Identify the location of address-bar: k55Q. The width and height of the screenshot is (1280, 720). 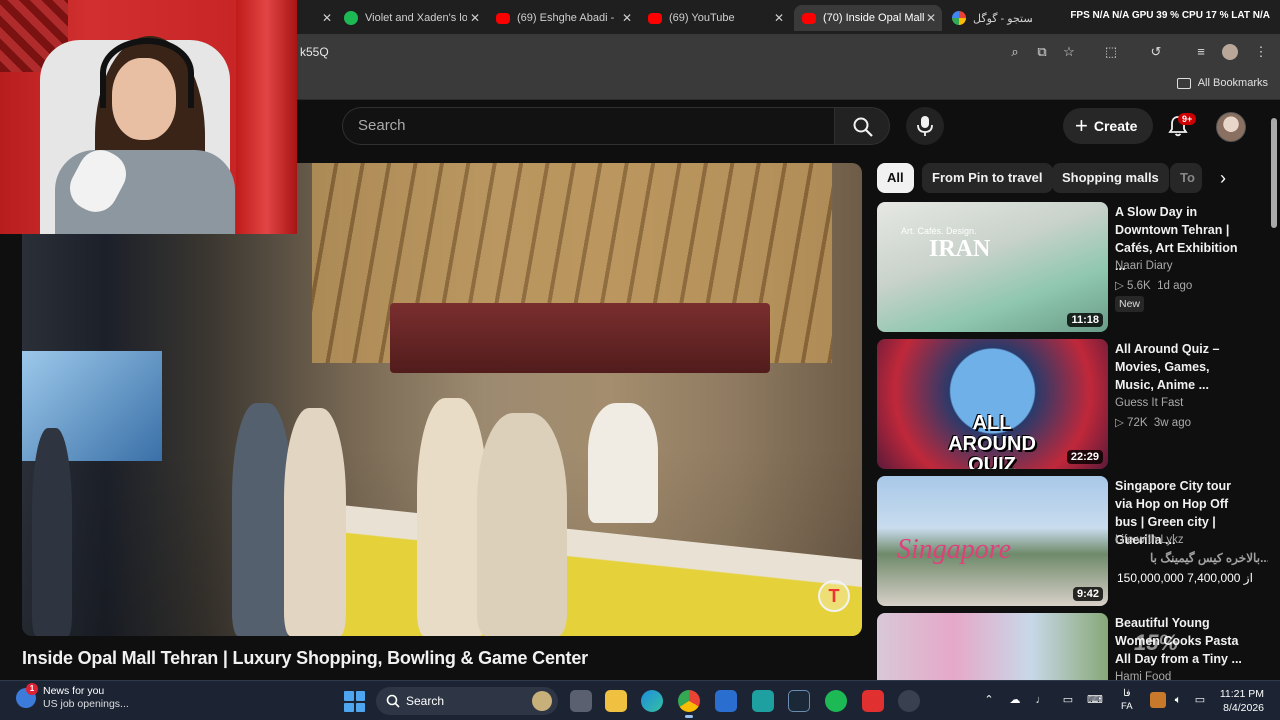
(696, 52).